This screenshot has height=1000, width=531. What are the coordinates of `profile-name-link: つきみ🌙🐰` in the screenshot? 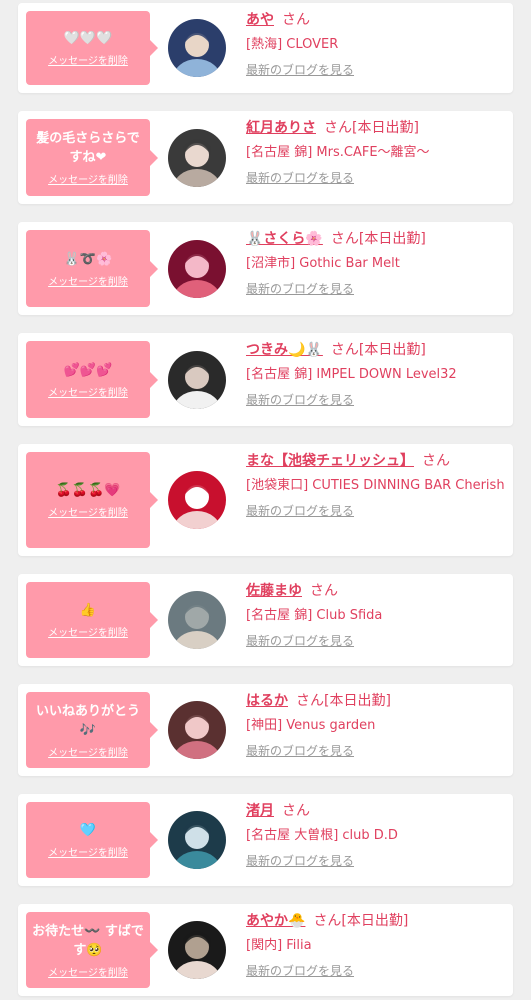 It's located at (284, 350).